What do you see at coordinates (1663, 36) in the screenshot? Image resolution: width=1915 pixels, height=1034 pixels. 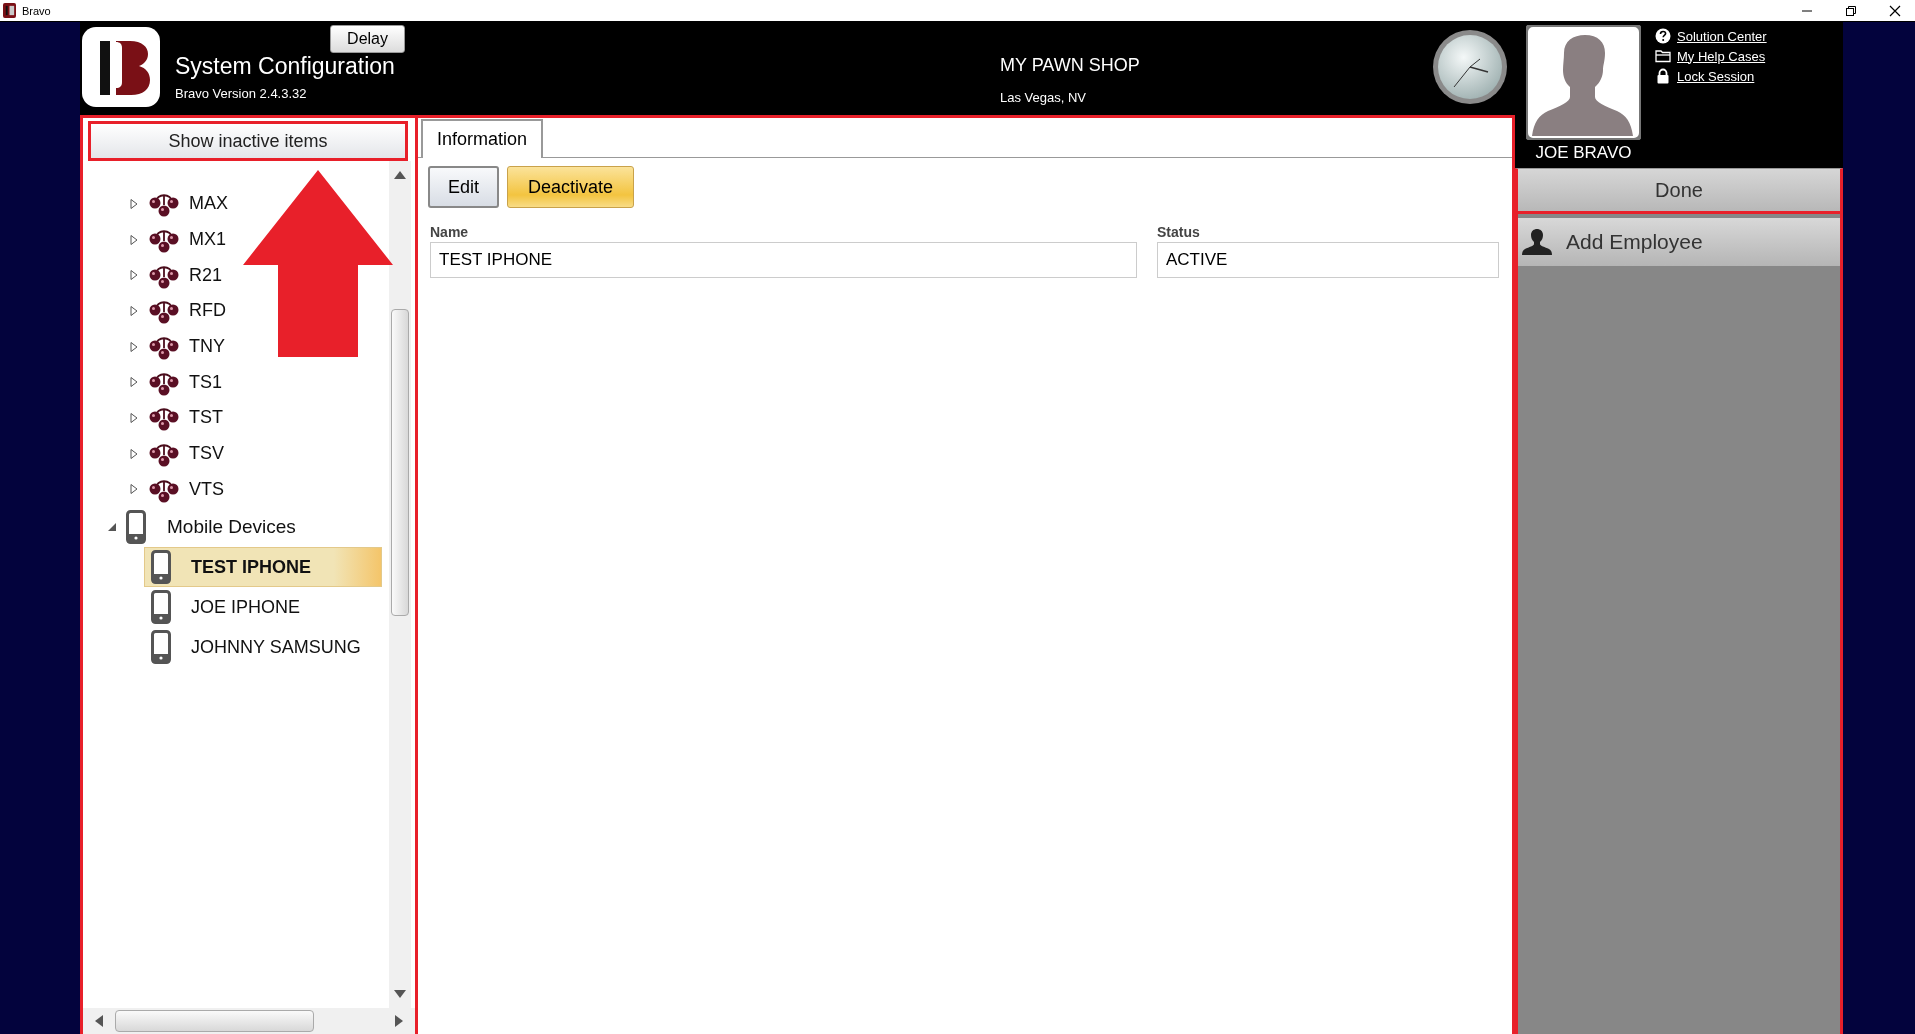 I see `help-icon` at bounding box center [1663, 36].